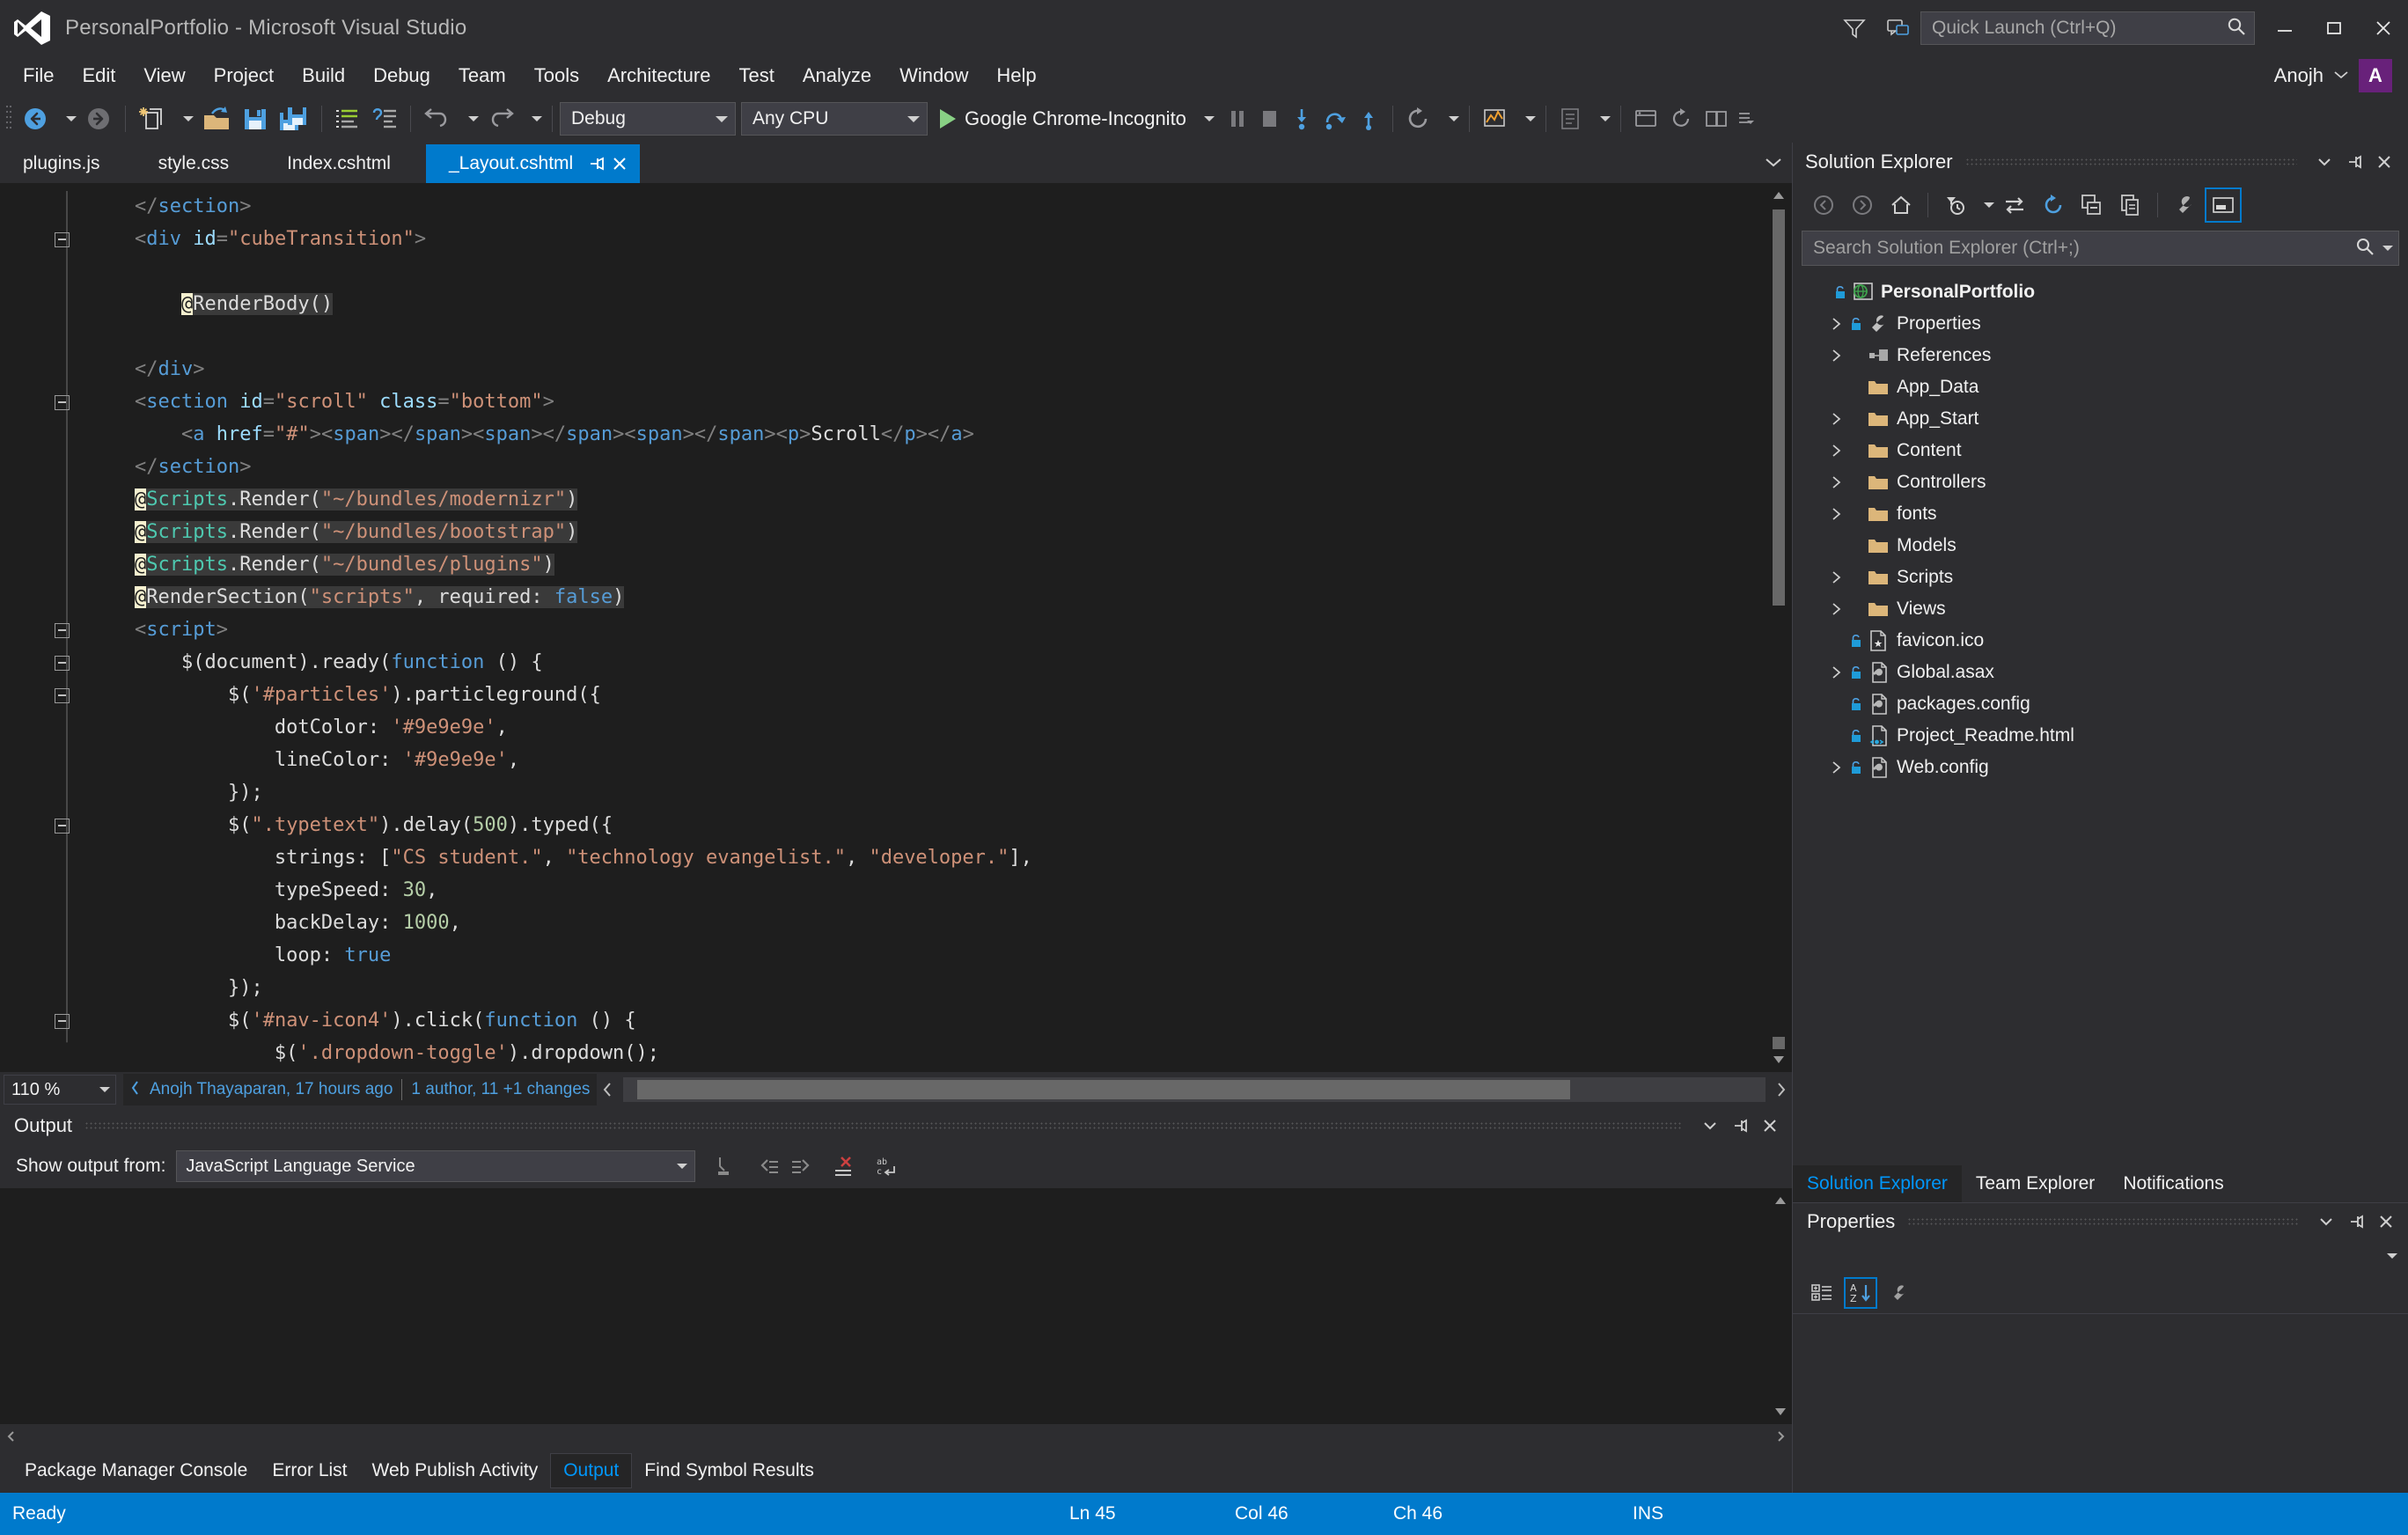 This screenshot has height=1535, width=2408. What do you see at coordinates (2100, 514) in the screenshot?
I see `tree-item-fonts: fonts` at bounding box center [2100, 514].